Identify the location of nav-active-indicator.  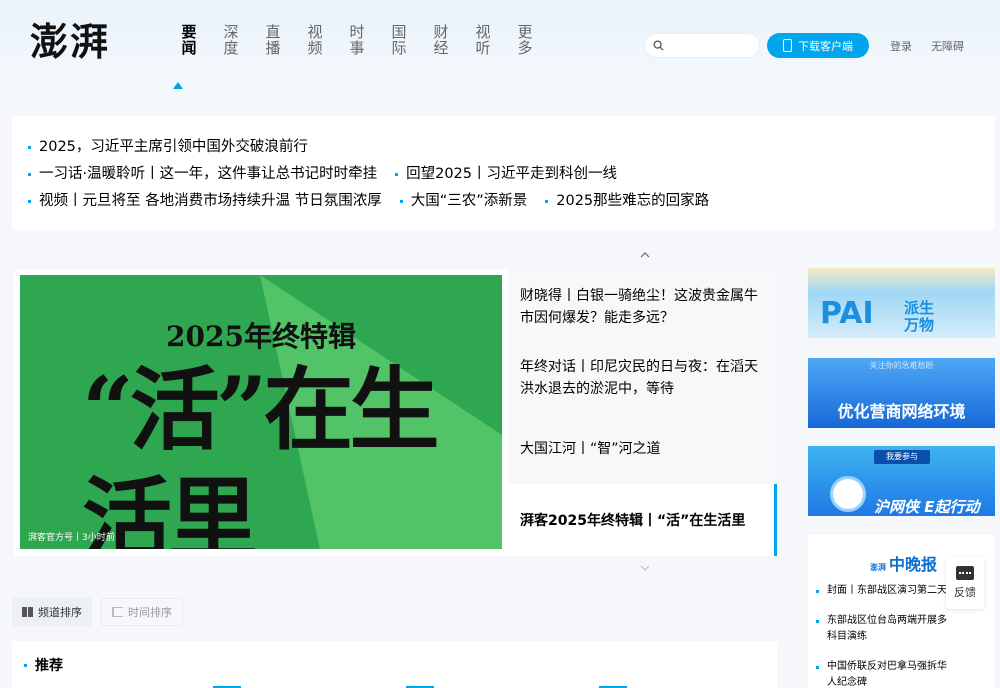
(178, 85).